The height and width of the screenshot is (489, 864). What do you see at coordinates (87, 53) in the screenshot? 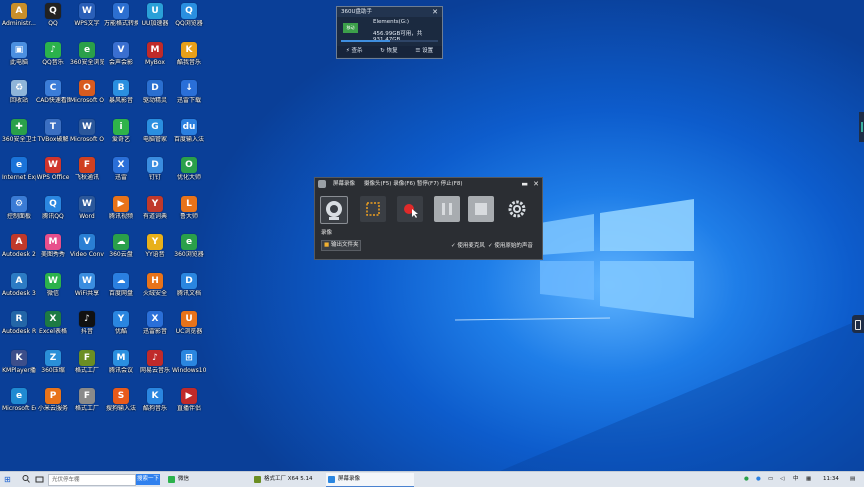
I see `desktop-icon: e360安全浏览器` at bounding box center [87, 53].